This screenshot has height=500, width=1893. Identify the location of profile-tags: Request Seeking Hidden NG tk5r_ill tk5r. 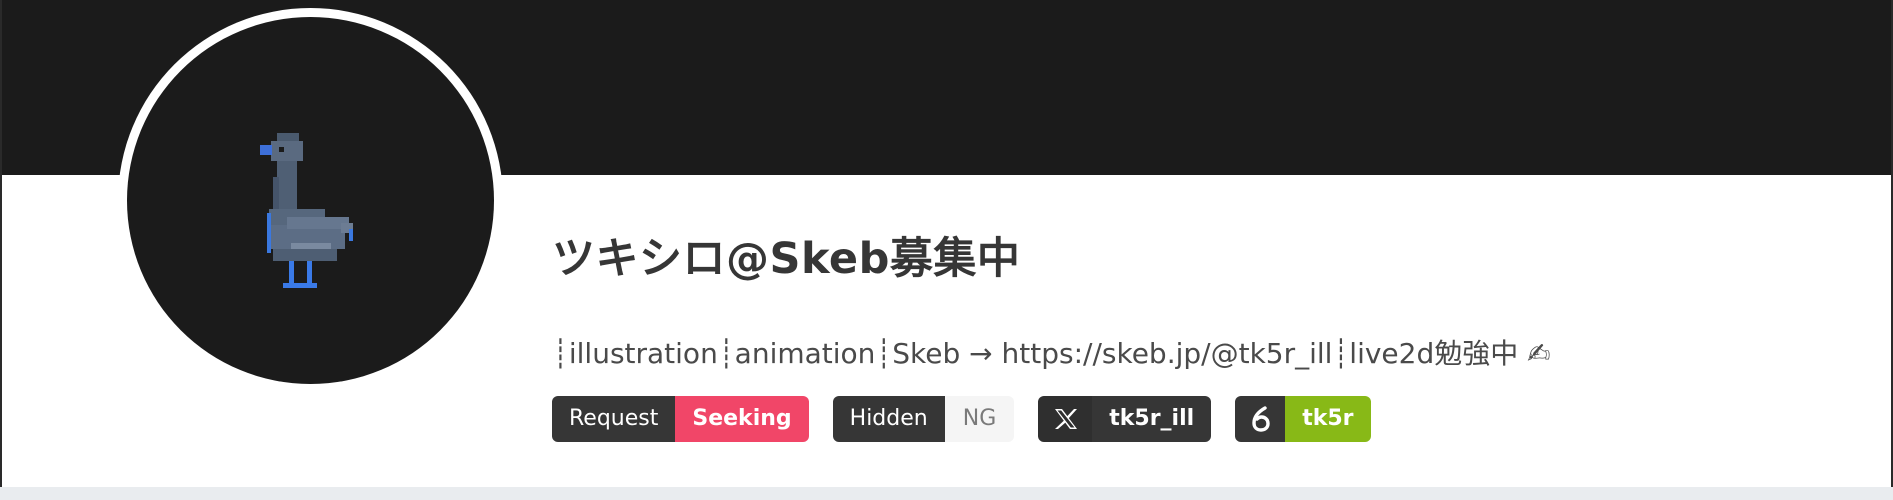
(961, 419).